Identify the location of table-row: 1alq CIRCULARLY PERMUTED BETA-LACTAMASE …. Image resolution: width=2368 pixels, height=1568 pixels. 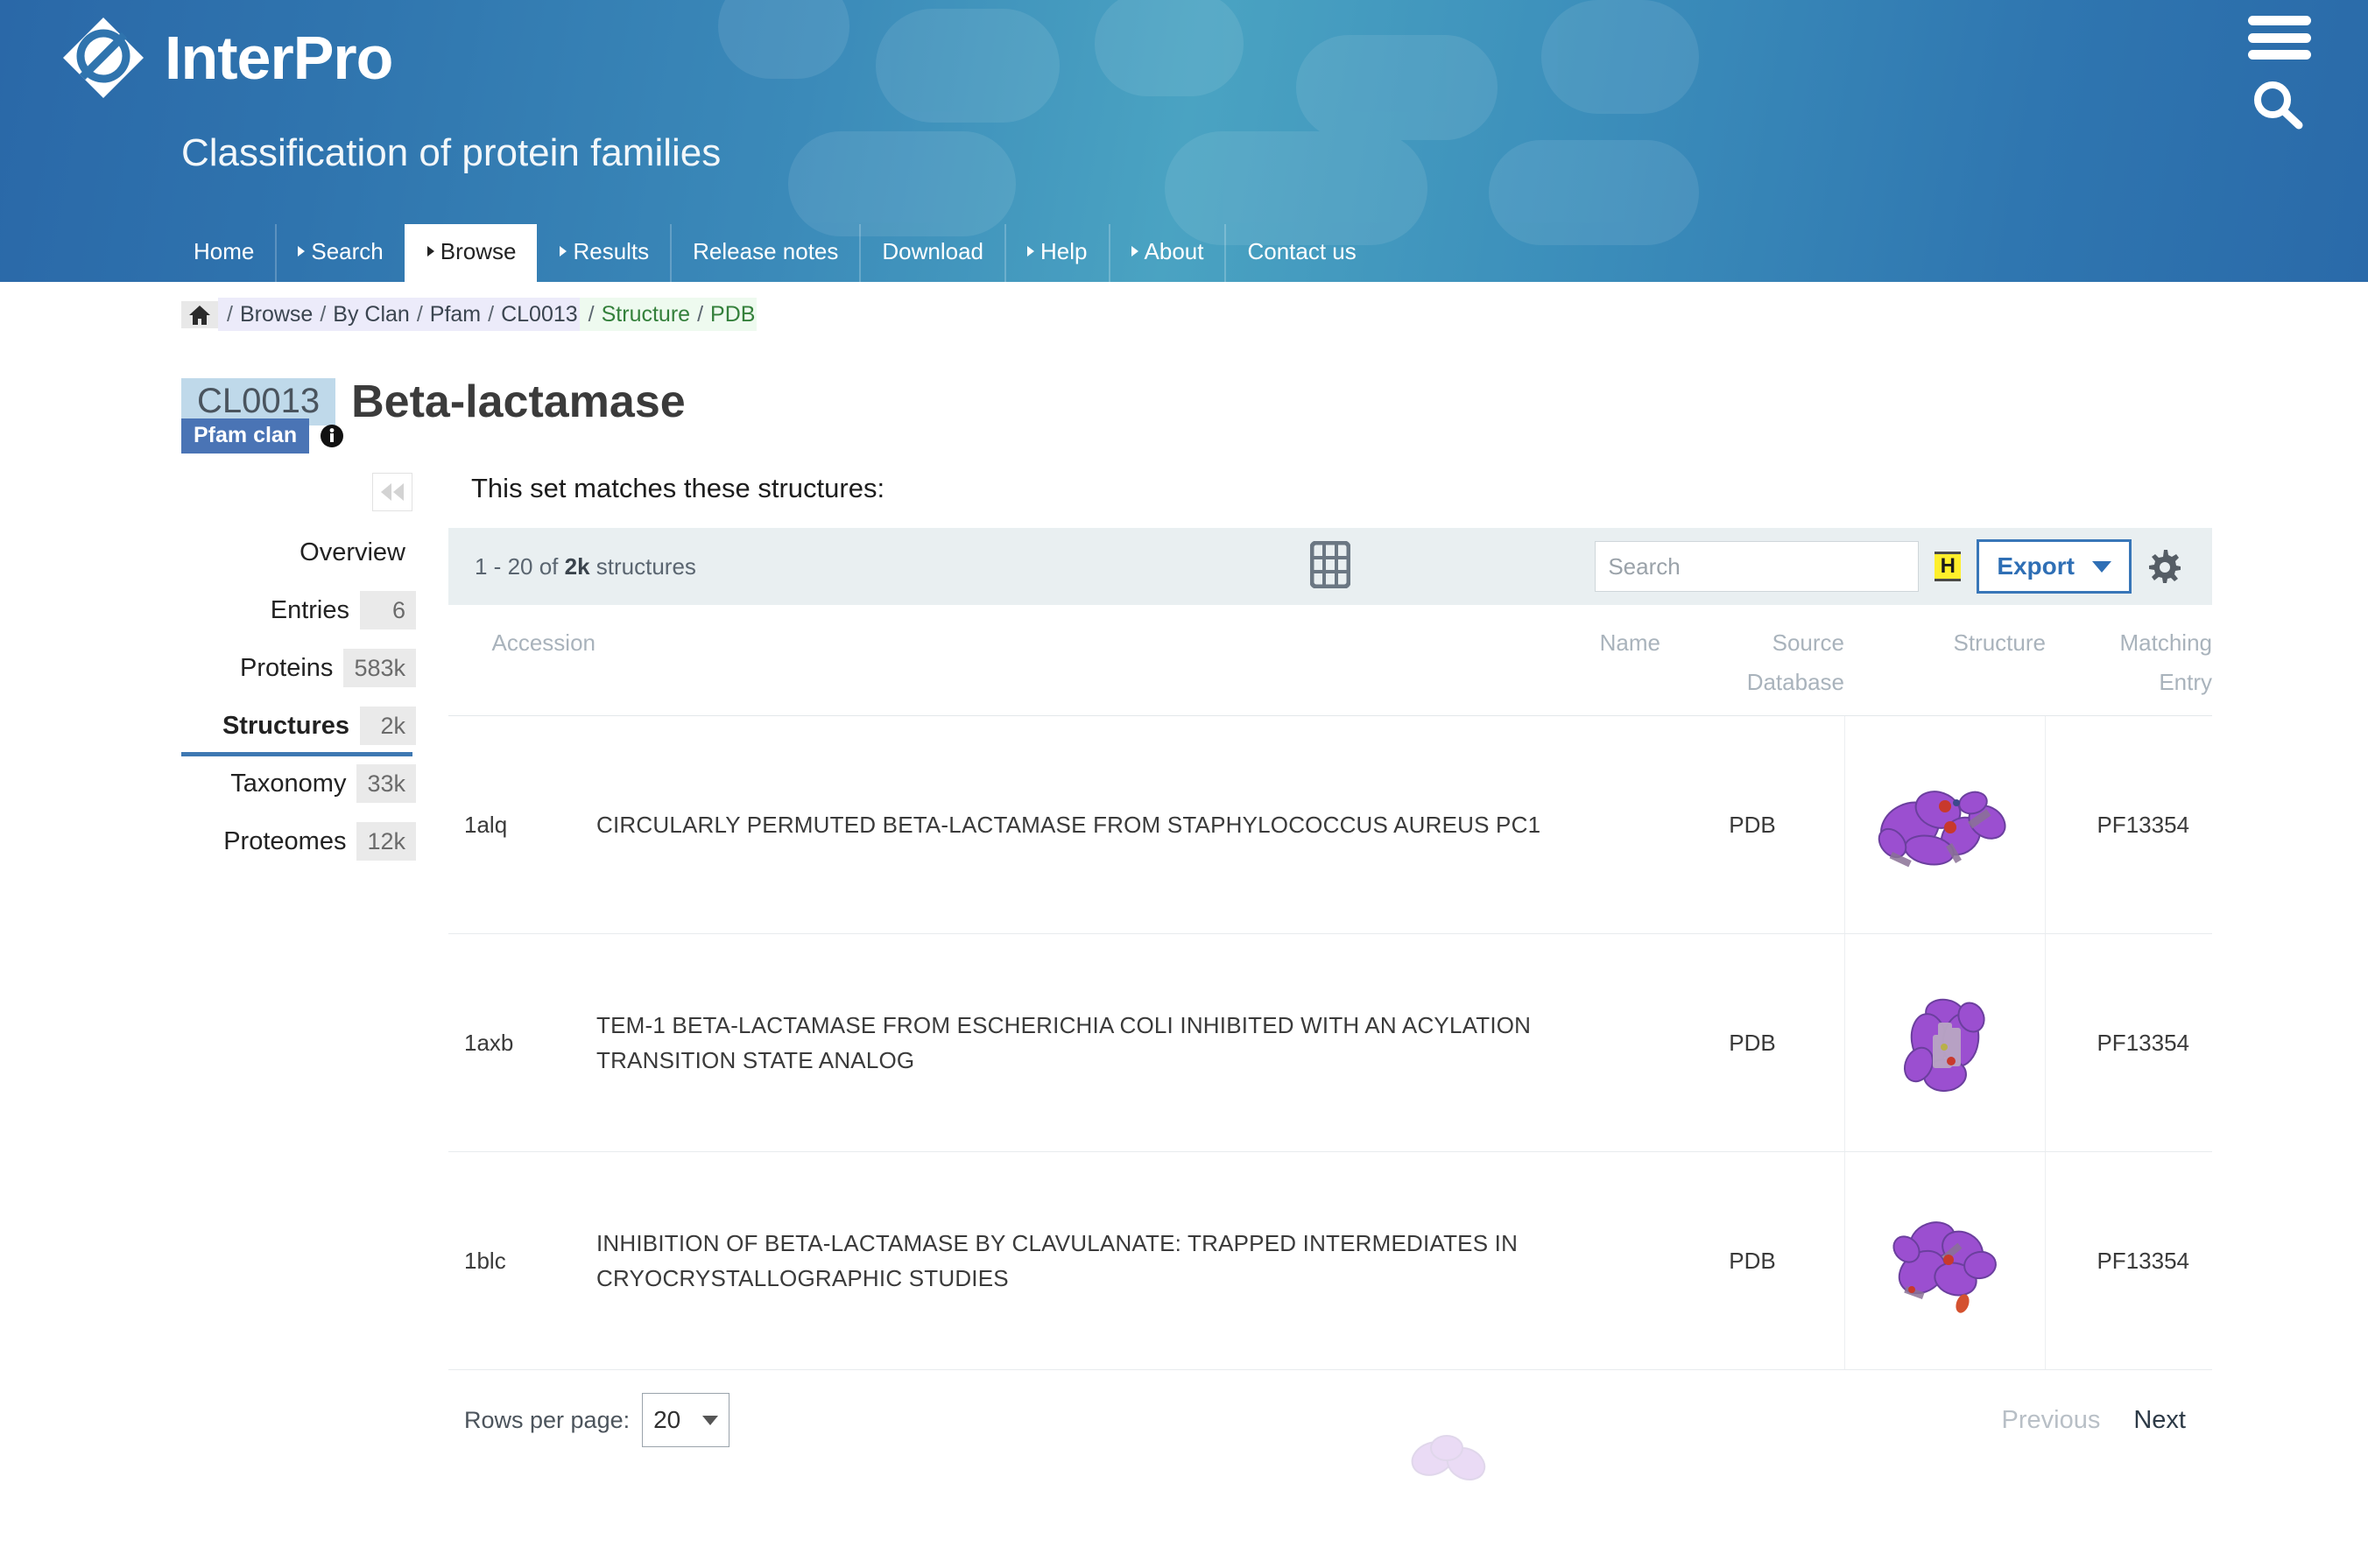
(1330, 825).